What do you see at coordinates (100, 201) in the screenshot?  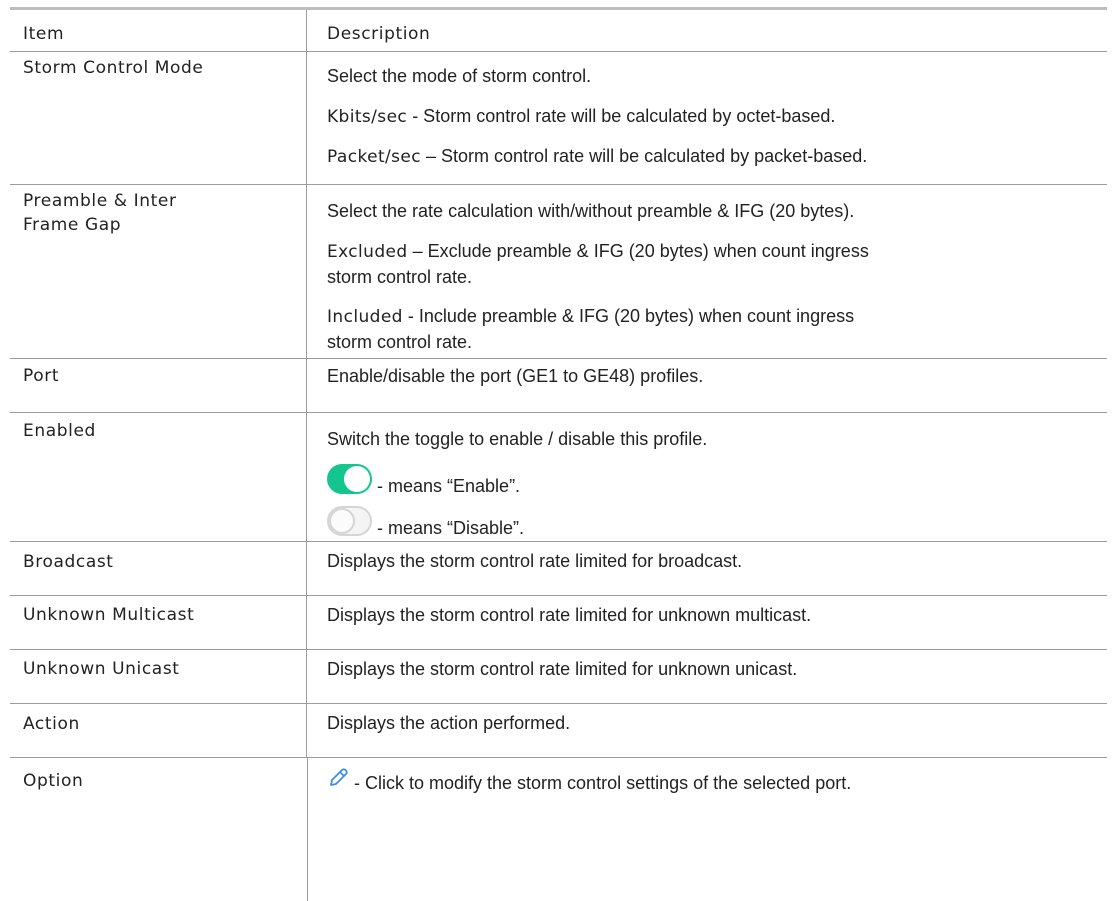 I see `row-item-label-line-1: Preamble & Inter` at bounding box center [100, 201].